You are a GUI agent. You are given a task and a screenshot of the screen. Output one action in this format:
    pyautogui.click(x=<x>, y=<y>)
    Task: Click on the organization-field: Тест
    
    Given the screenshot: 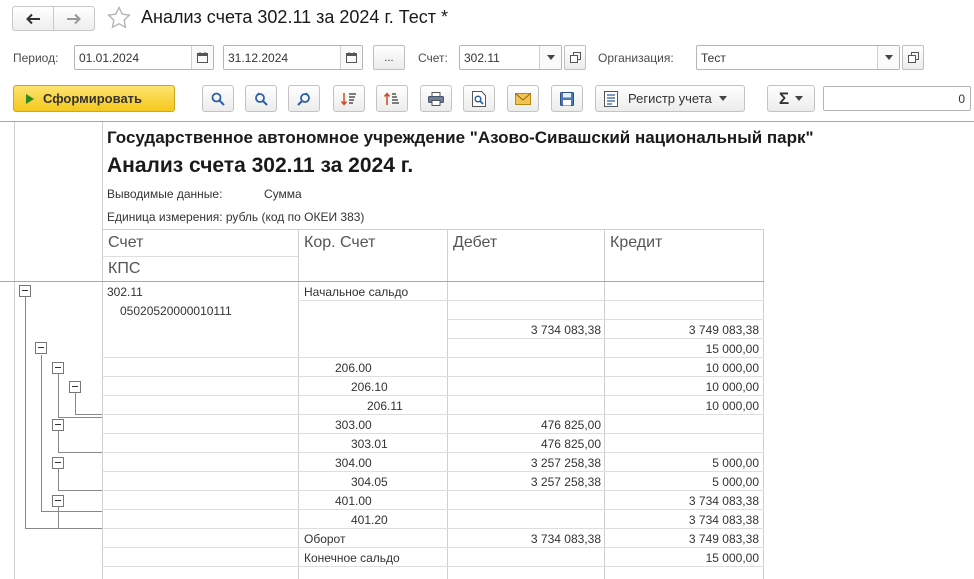 What is the action you would take?
    pyautogui.click(x=798, y=57)
    